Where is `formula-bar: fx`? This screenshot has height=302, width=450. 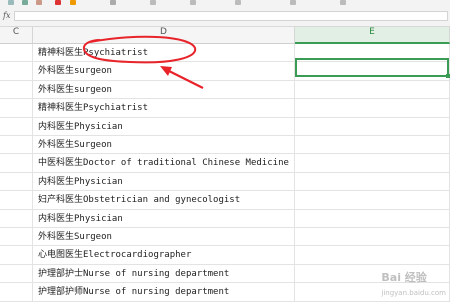 formula-bar: fx is located at coordinates (225, 17).